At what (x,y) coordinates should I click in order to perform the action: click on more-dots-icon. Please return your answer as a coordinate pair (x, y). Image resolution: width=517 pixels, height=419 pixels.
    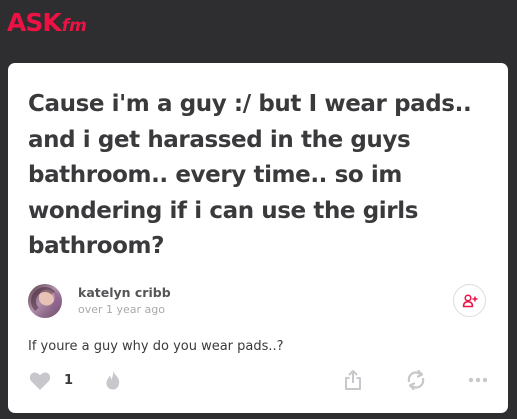
    Looking at the image, I should click on (478, 380).